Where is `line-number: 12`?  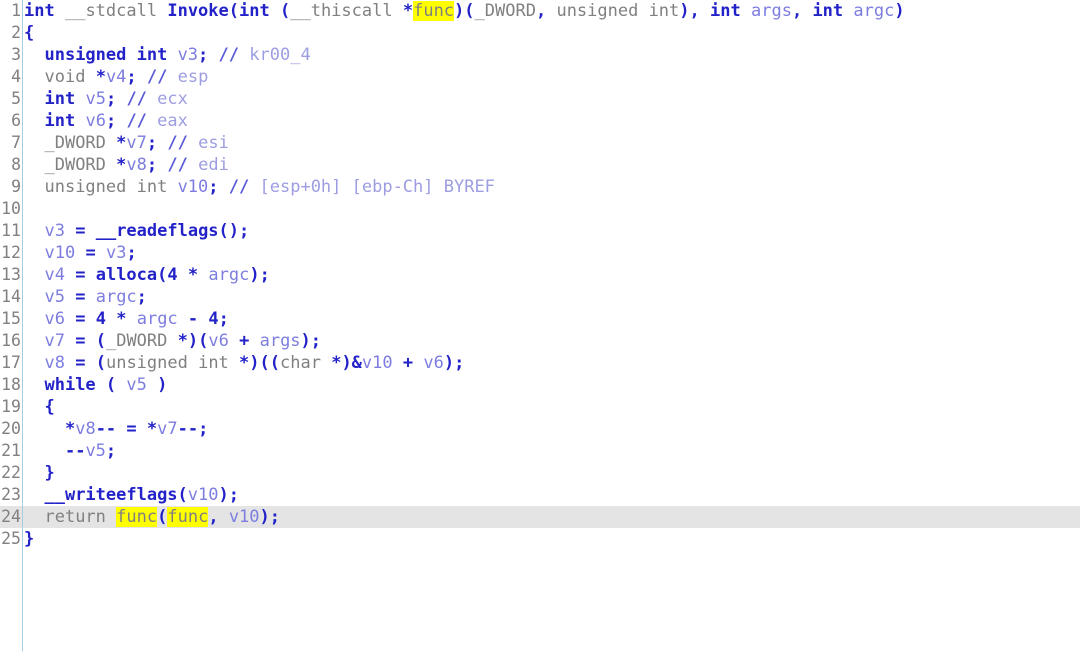
line-number: 12 is located at coordinates (11, 252).